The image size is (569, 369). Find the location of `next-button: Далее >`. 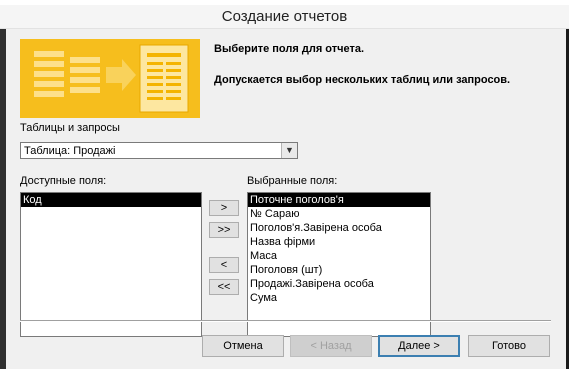

next-button: Далее > is located at coordinates (419, 346).